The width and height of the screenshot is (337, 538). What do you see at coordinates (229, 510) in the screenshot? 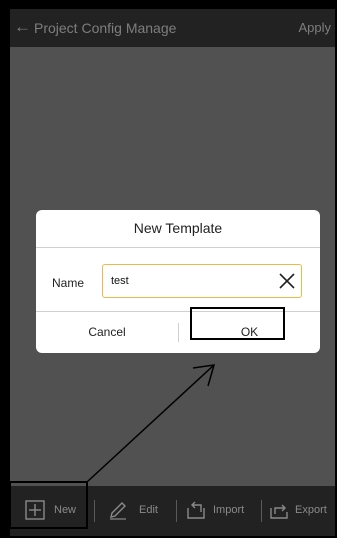
I see `import-label: Import` at bounding box center [229, 510].